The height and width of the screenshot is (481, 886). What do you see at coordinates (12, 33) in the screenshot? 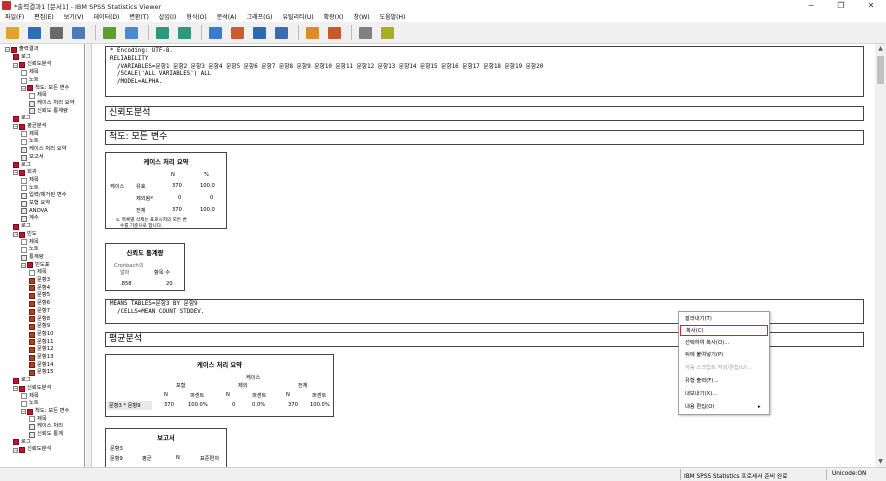
I see `open-icon` at bounding box center [12, 33].